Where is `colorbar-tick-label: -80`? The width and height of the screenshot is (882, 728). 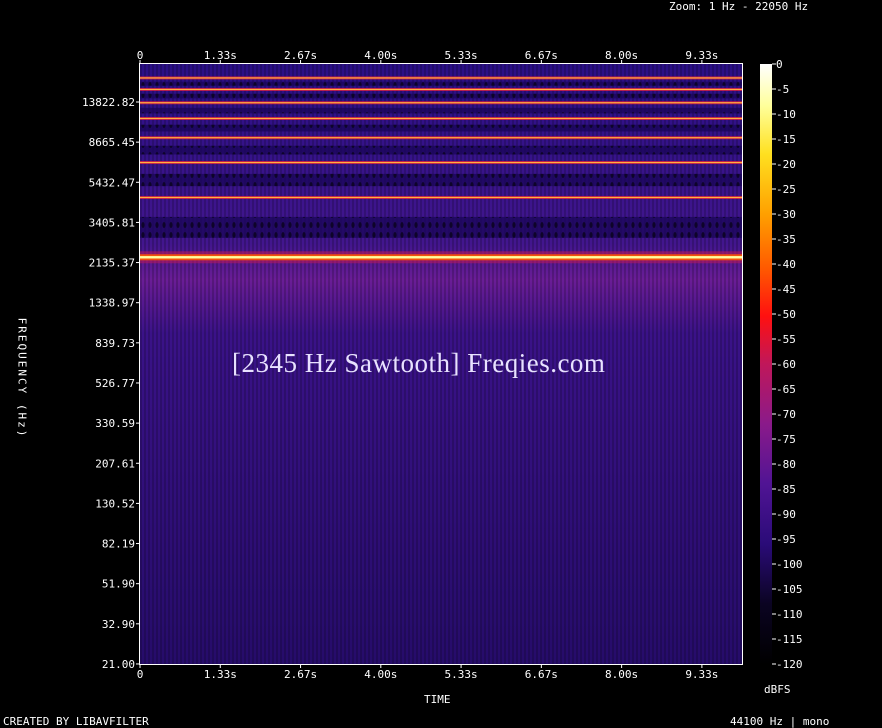 colorbar-tick-label: -80 is located at coordinates (786, 464).